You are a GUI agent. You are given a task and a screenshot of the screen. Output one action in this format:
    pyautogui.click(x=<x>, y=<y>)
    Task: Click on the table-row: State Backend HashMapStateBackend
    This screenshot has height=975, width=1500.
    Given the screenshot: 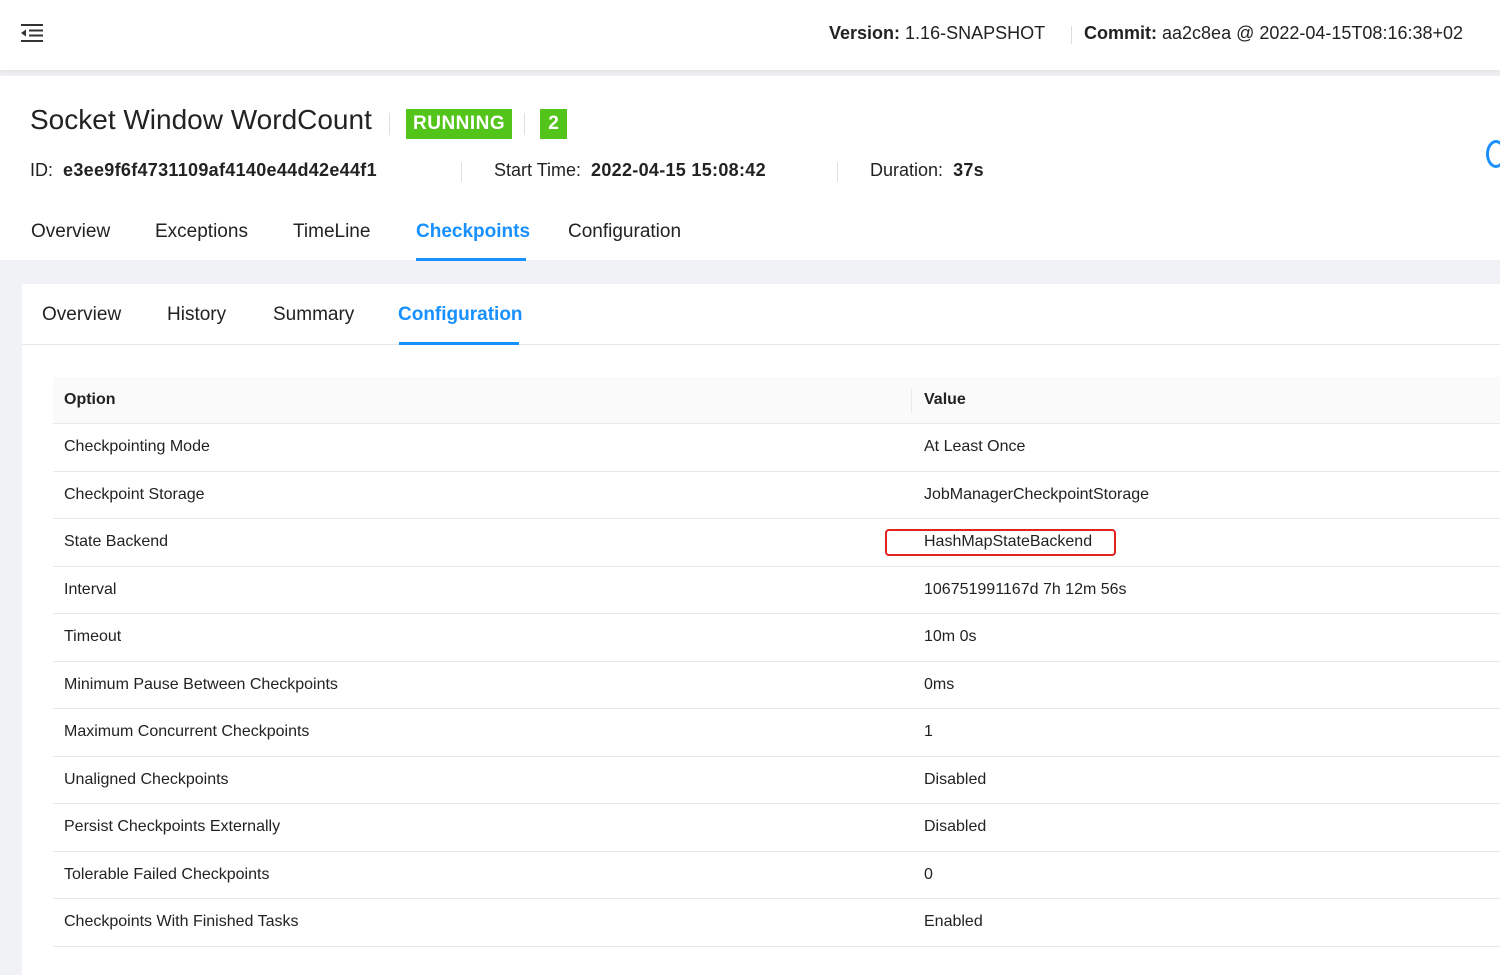 What is the action you would take?
    pyautogui.click(x=776, y=543)
    